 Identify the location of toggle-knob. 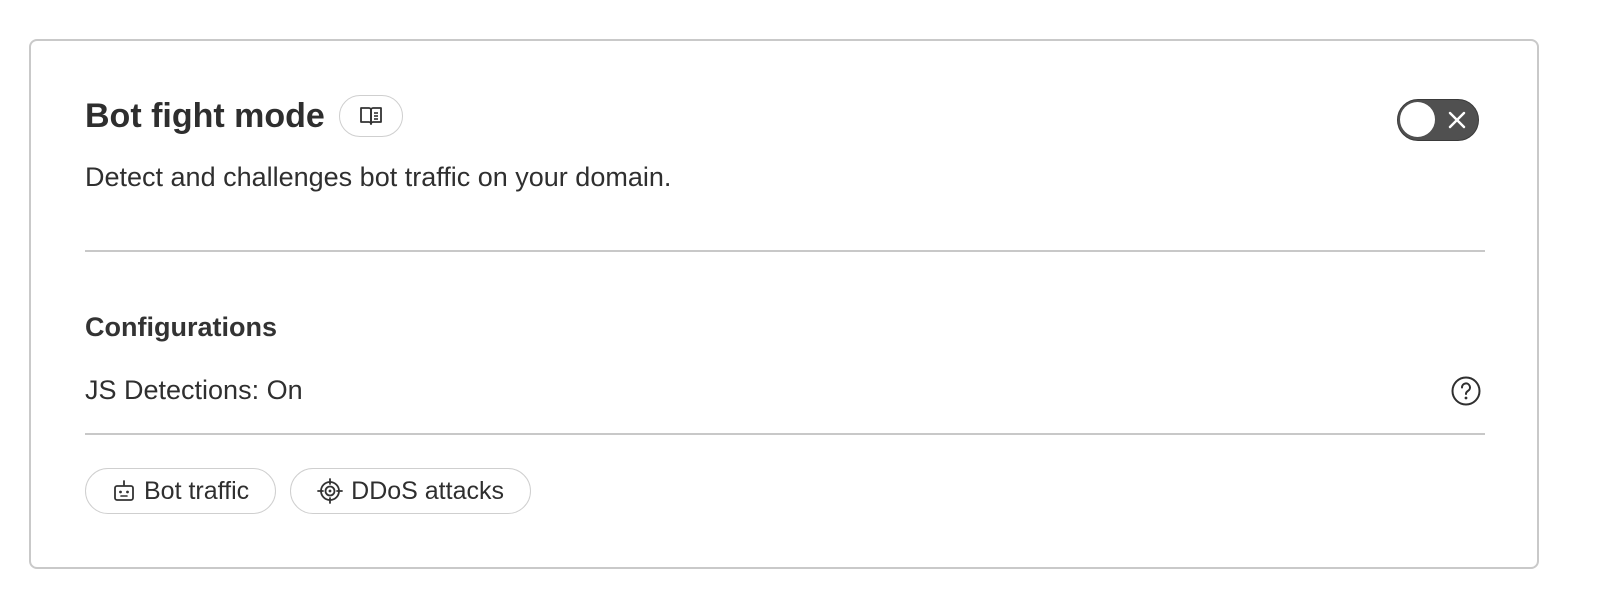
(1417, 119).